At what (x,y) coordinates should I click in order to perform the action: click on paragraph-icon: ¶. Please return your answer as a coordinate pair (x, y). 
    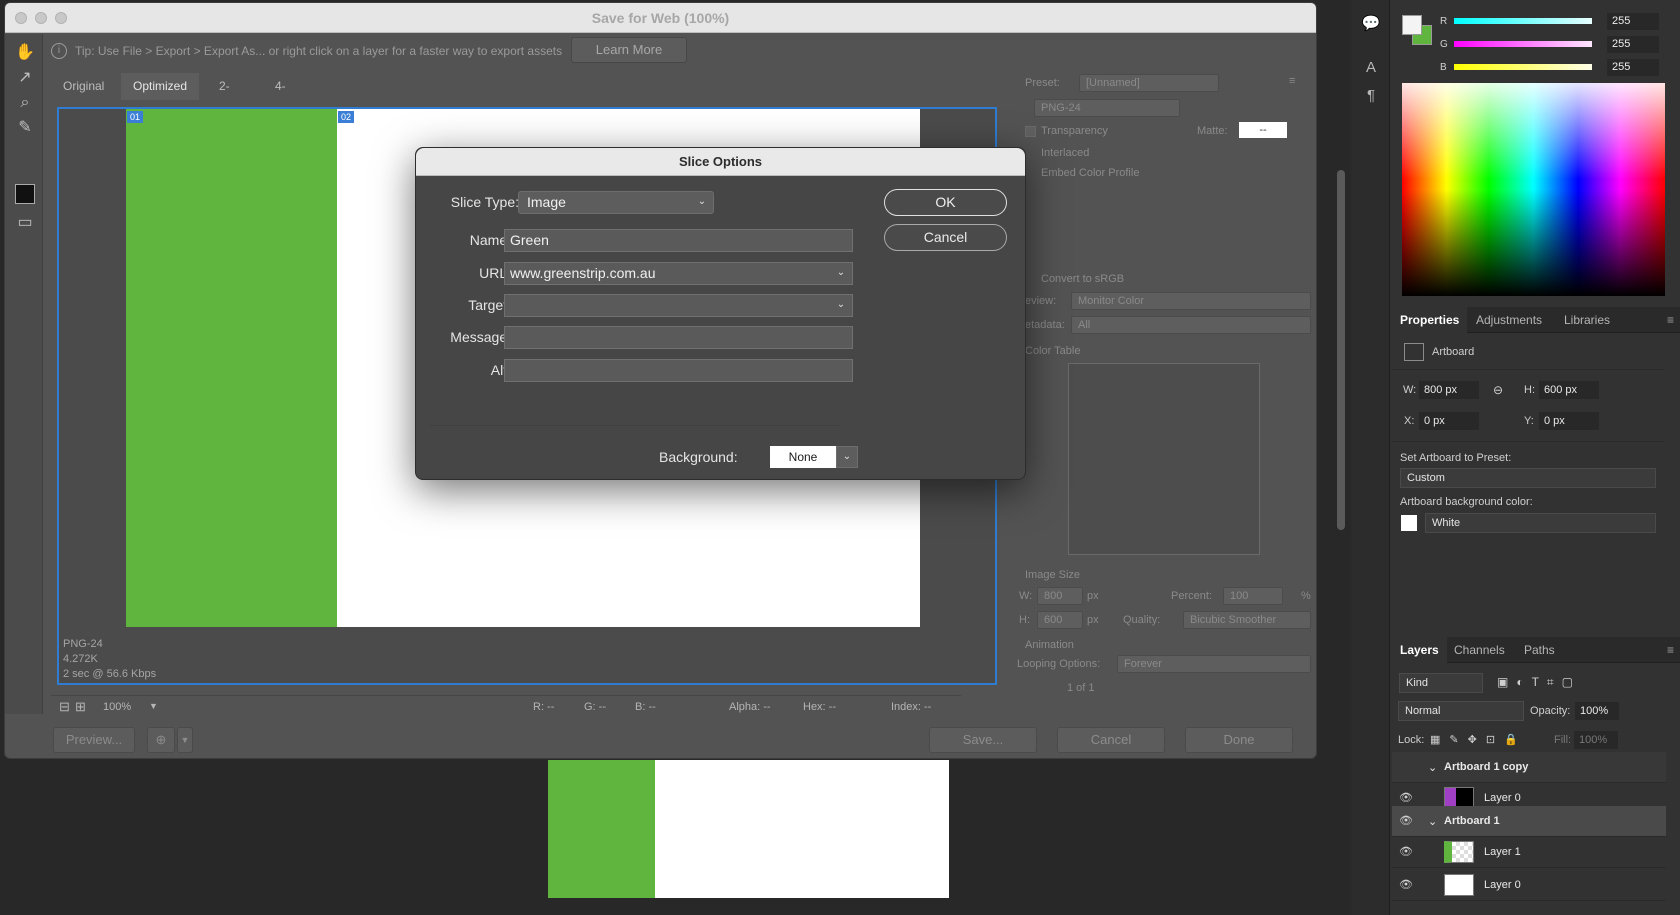
    Looking at the image, I should click on (1371, 96).